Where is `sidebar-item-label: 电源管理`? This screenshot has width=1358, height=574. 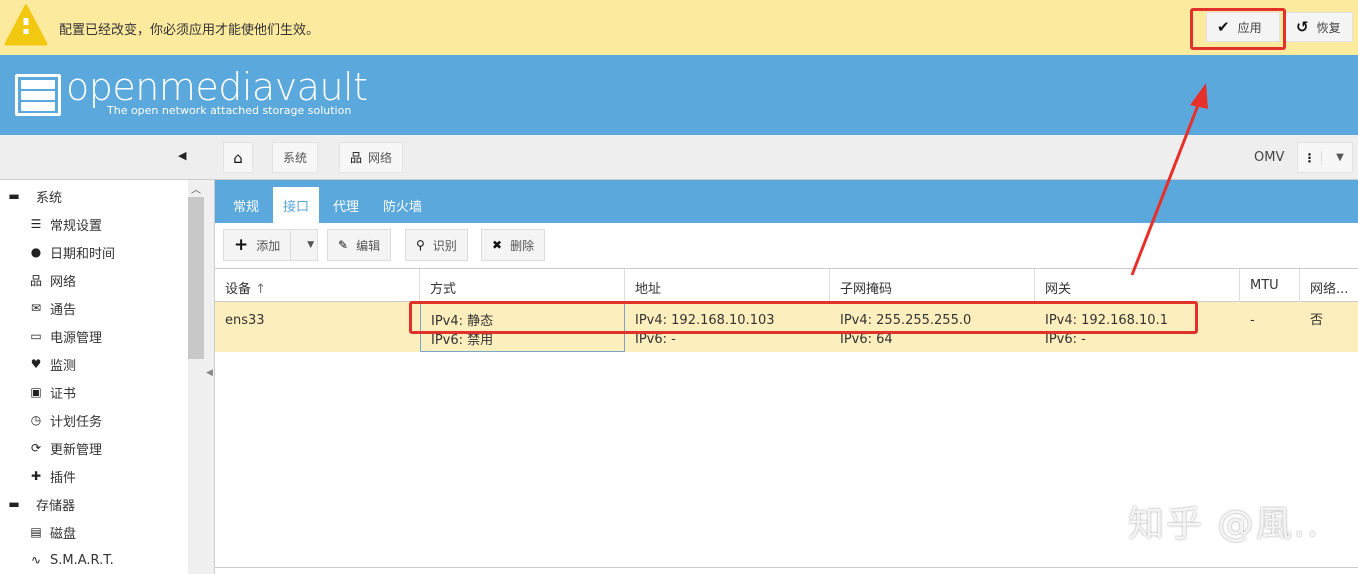
sidebar-item-label: 电源管理 is located at coordinates (76, 338).